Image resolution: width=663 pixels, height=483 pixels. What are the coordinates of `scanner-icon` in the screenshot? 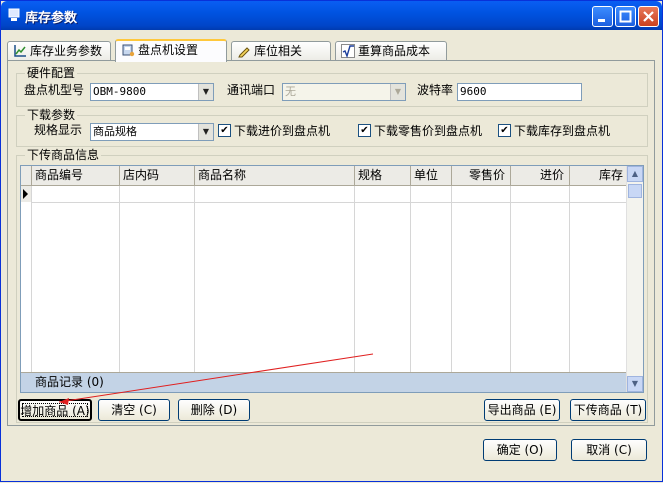 It's located at (128, 50).